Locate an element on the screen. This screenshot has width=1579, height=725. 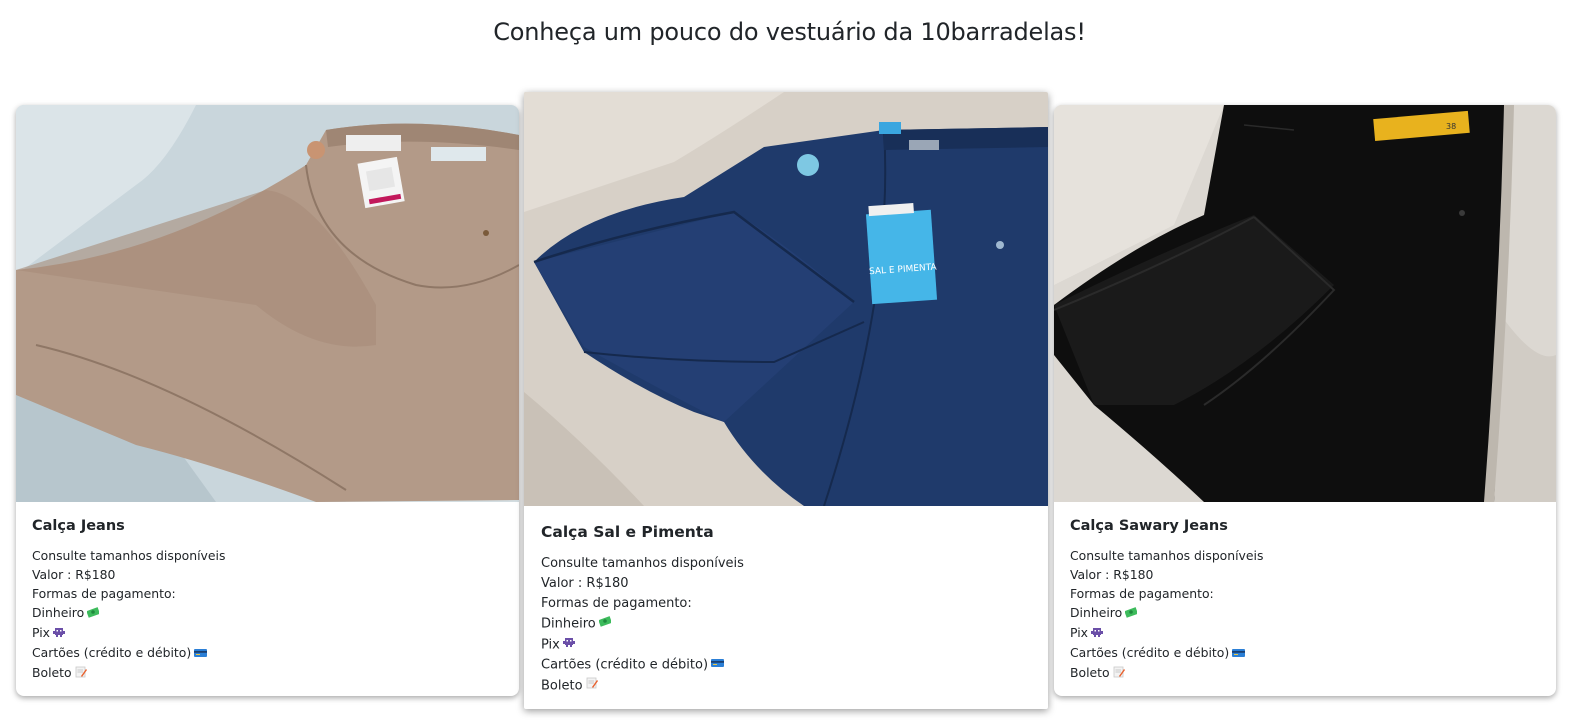
product-name: Calça Sawary Jeans is located at coordinates (1149, 526).